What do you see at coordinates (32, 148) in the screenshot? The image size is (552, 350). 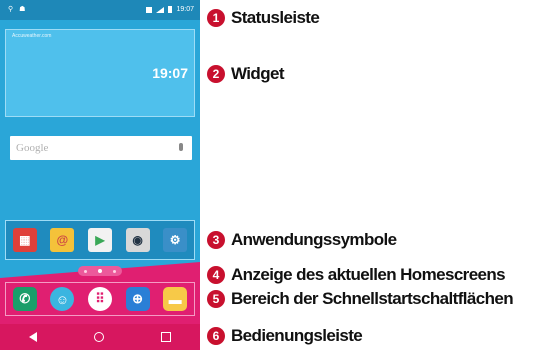 I see `search-placeholder: Google` at bounding box center [32, 148].